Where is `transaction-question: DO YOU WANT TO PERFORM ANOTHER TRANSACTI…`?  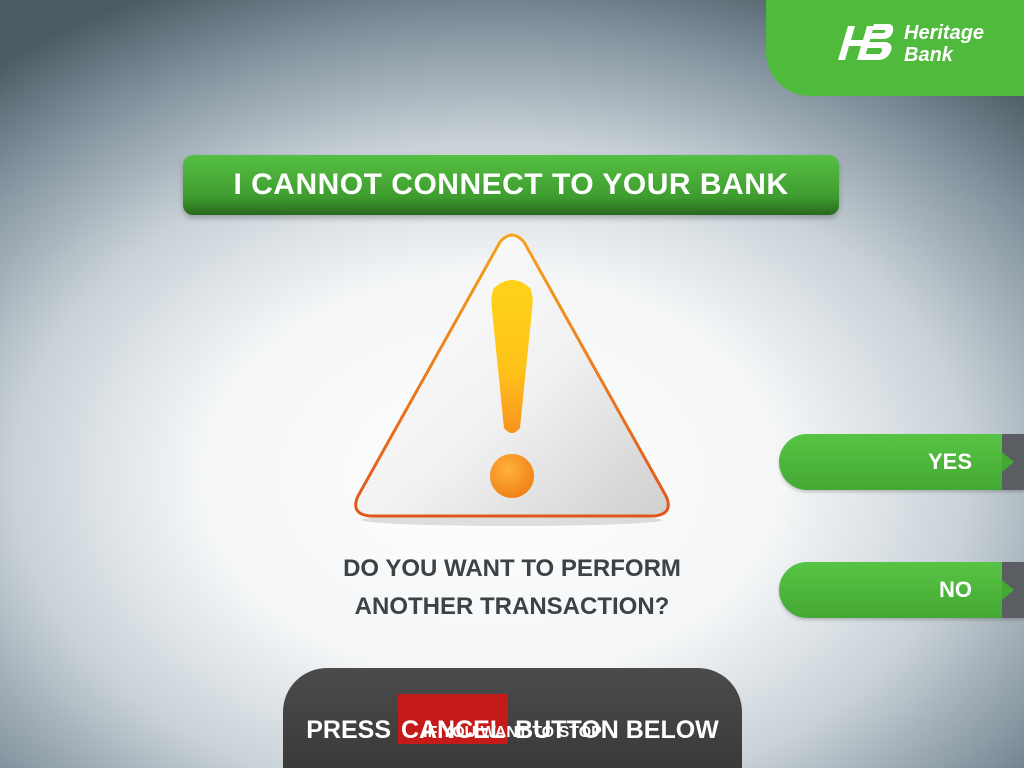 transaction-question: DO YOU WANT TO PERFORM ANOTHER TRANSACTI… is located at coordinates (512, 588).